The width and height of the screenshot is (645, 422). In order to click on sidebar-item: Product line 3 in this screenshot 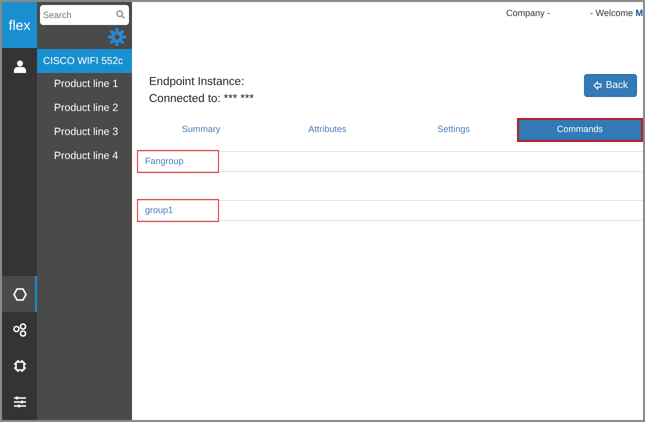, I will do `click(84, 133)`.